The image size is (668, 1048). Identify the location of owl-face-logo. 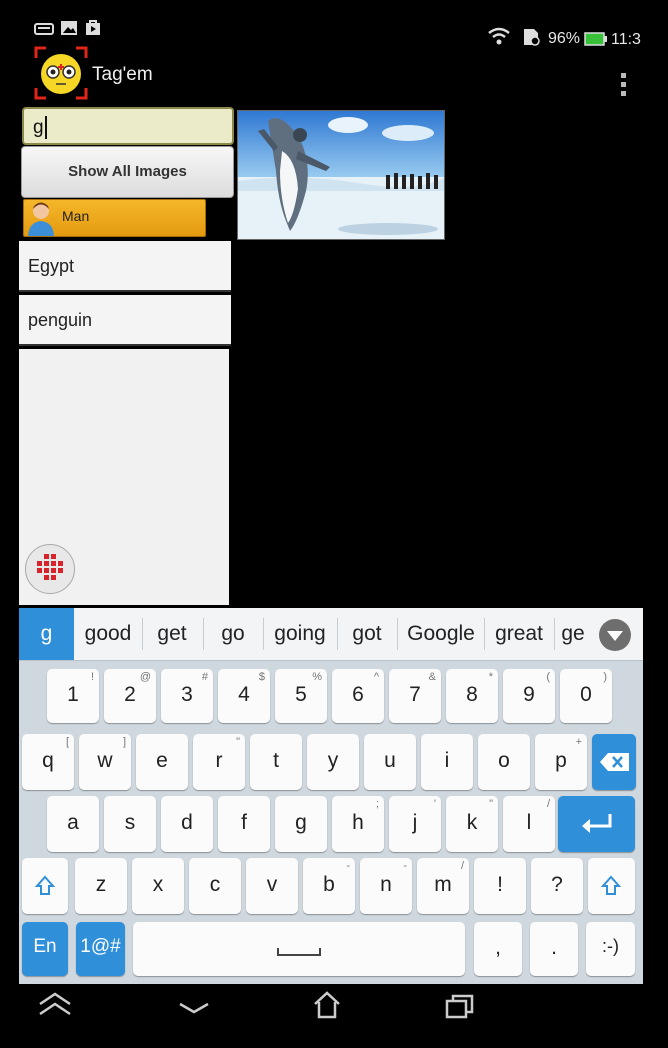
(61, 73).